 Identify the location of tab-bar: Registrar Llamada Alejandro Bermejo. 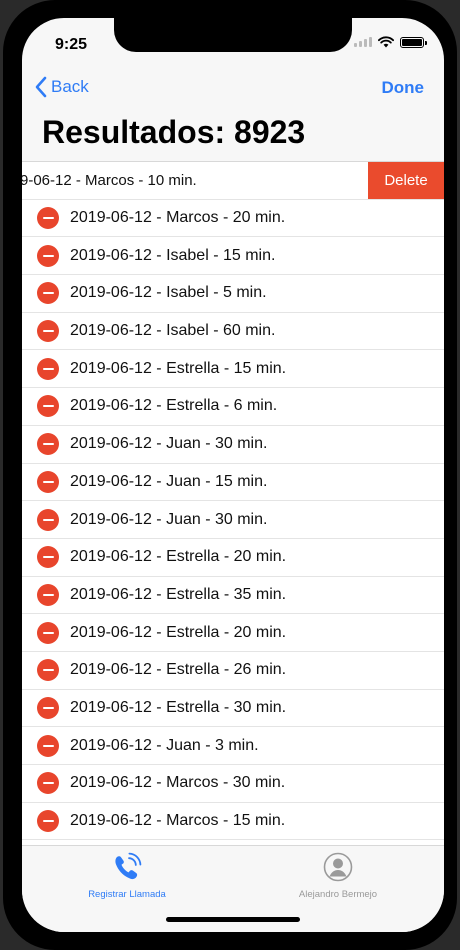
(233, 888).